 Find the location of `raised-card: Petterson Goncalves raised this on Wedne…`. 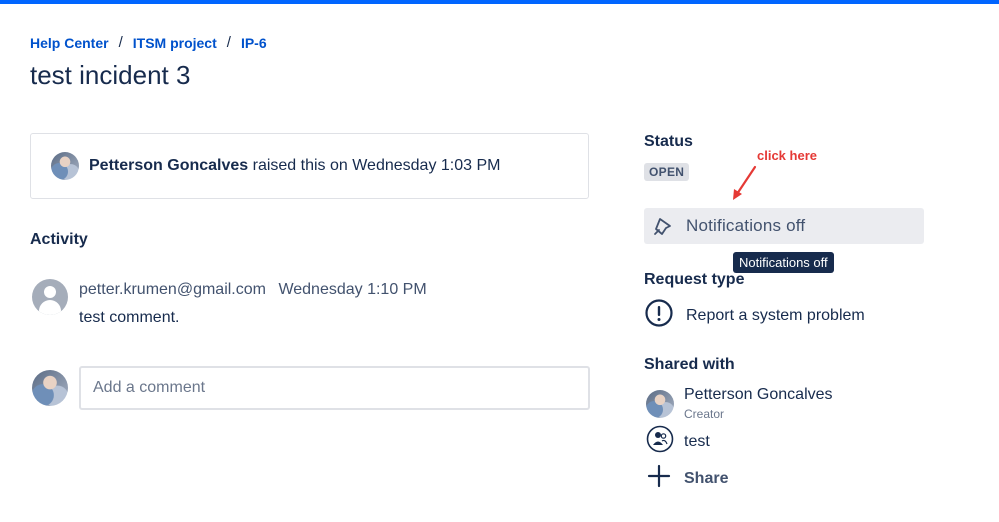

raised-card: Petterson Goncalves raised this on Wedne… is located at coordinates (309, 166).